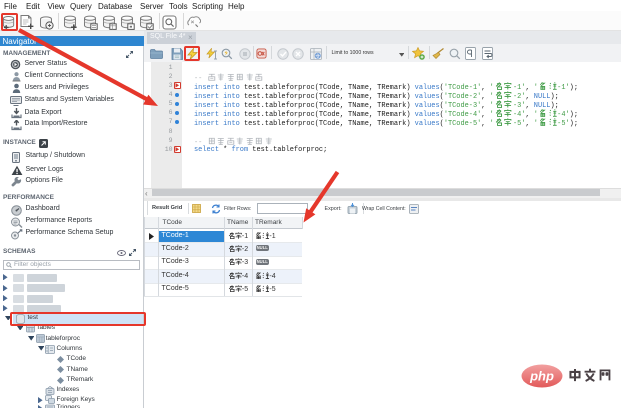  What do you see at coordinates (541, 376) in the screenshot?
I see `svg-text: php` at bounding box center [541, 376].